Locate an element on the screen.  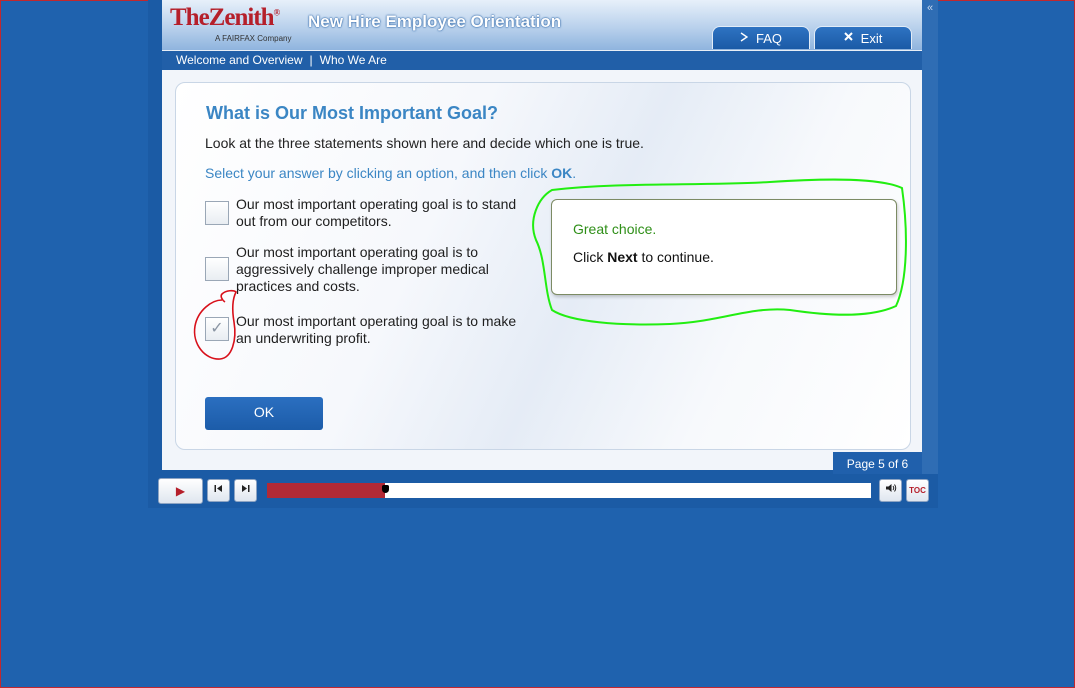
exit-label: Exit is located at coordinates (871, 38).